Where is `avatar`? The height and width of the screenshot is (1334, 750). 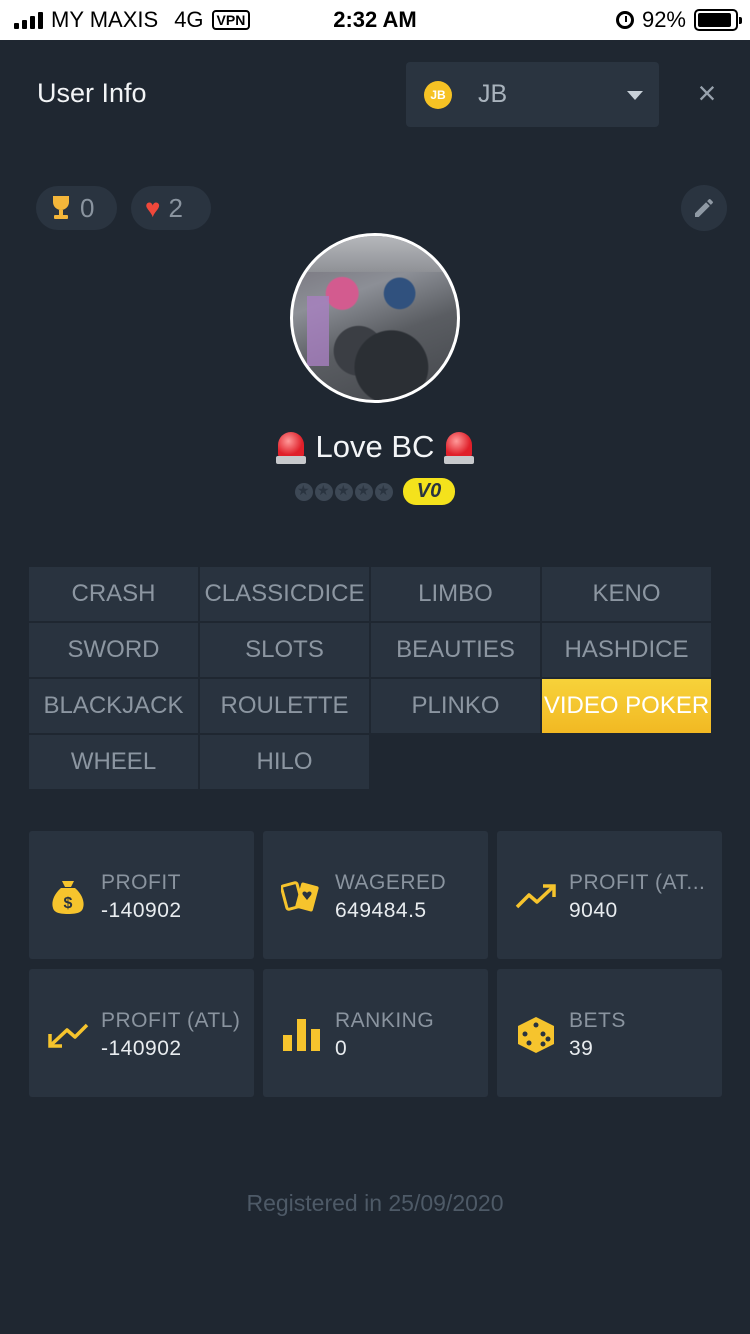 avatar is located at coordinates (375, 318).